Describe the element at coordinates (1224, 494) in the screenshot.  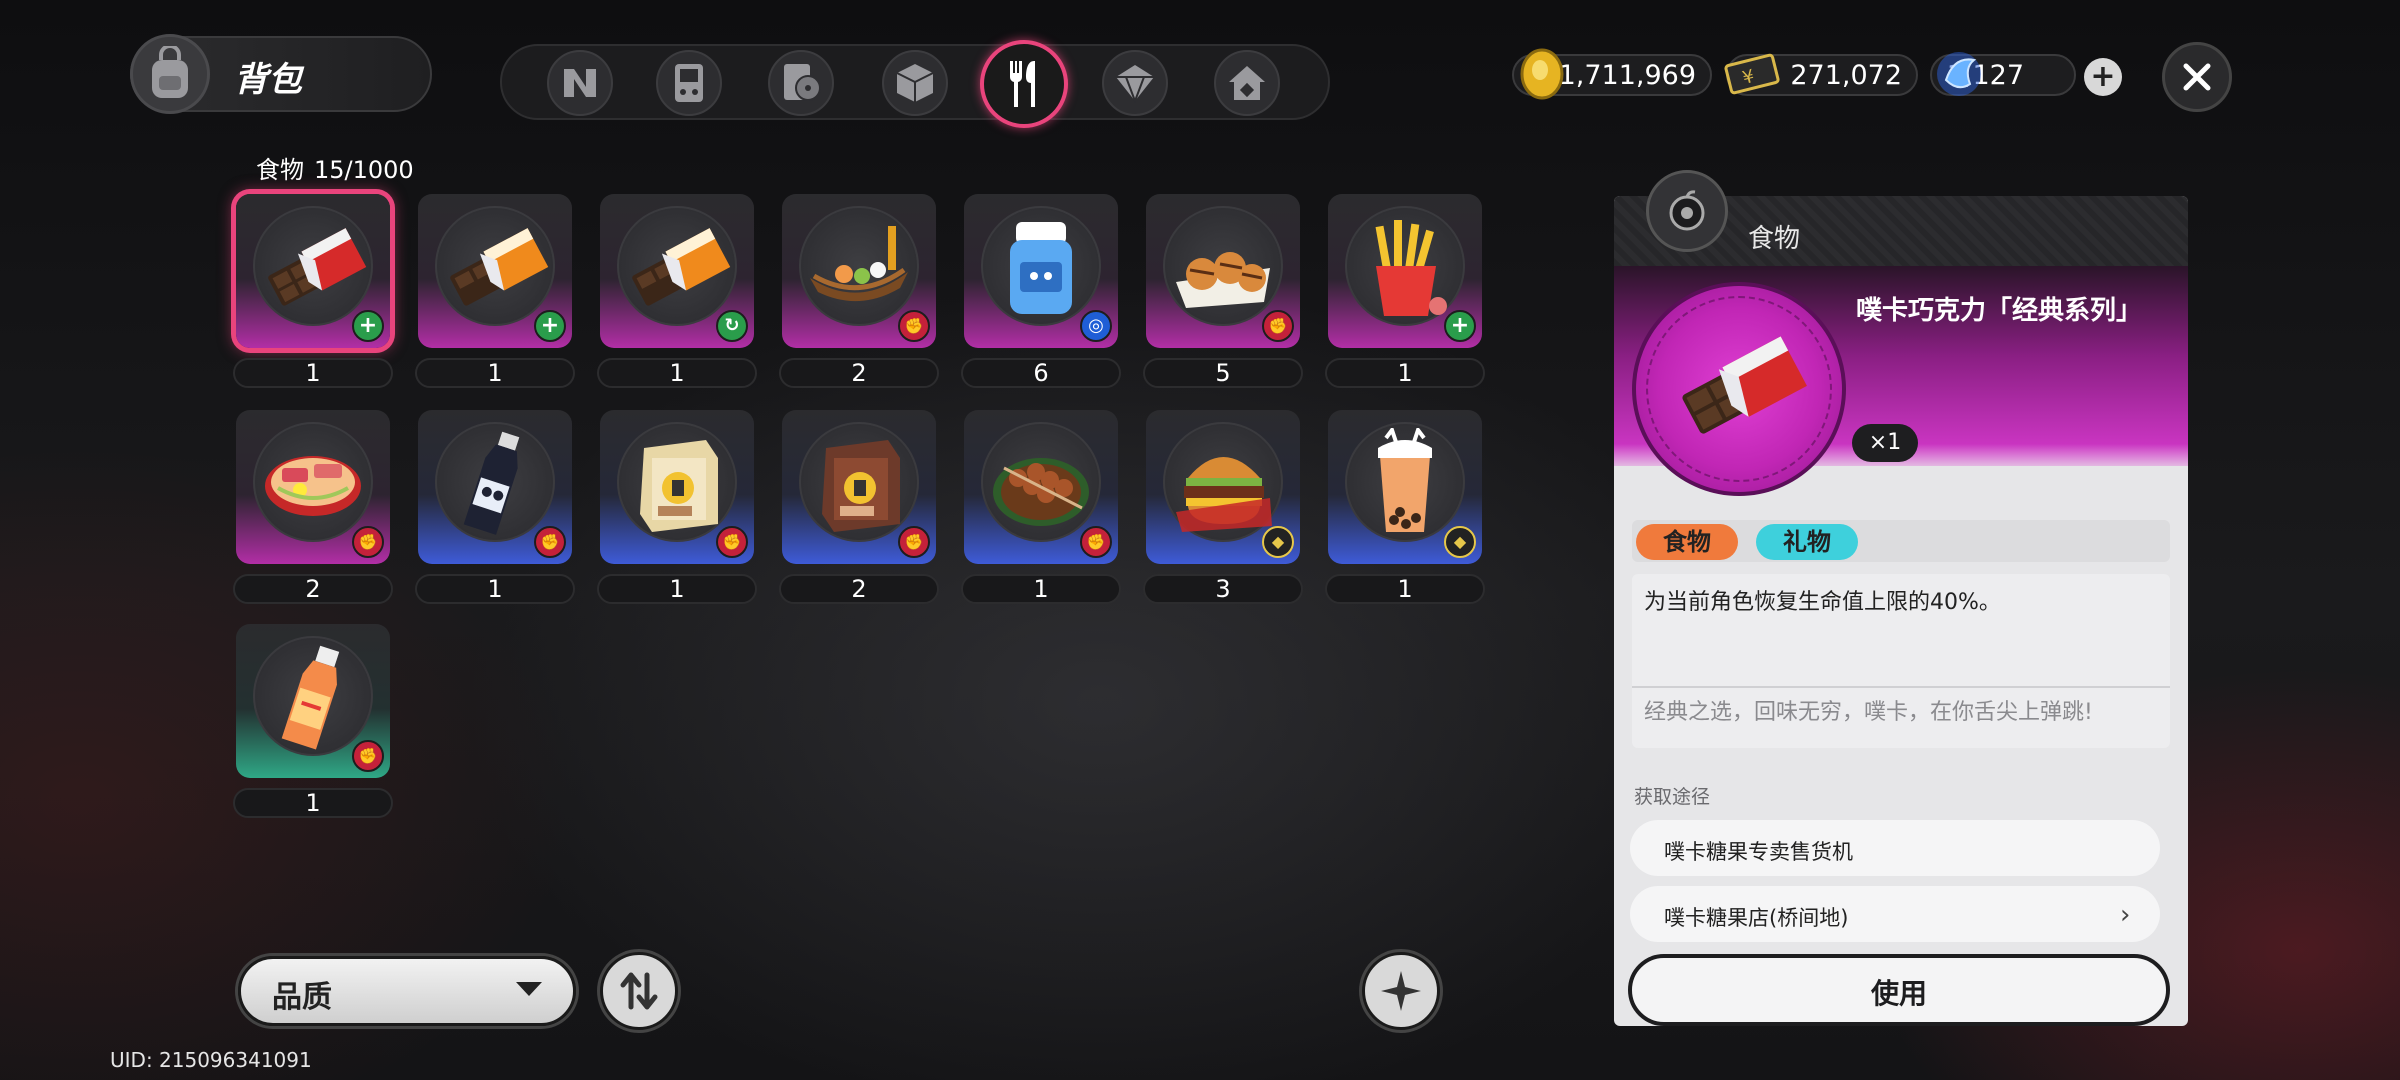
I see `burger-icon` at that location.